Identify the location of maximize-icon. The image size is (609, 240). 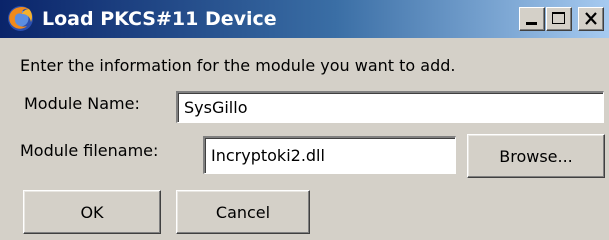
(558, 18).